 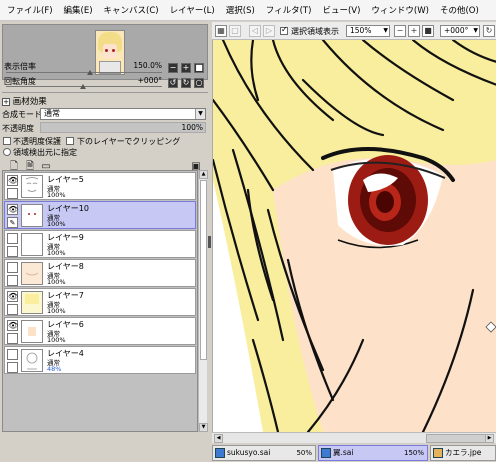 I want to click on tab-document-active: 翼.sai 150%, so click(x=373, y=453).